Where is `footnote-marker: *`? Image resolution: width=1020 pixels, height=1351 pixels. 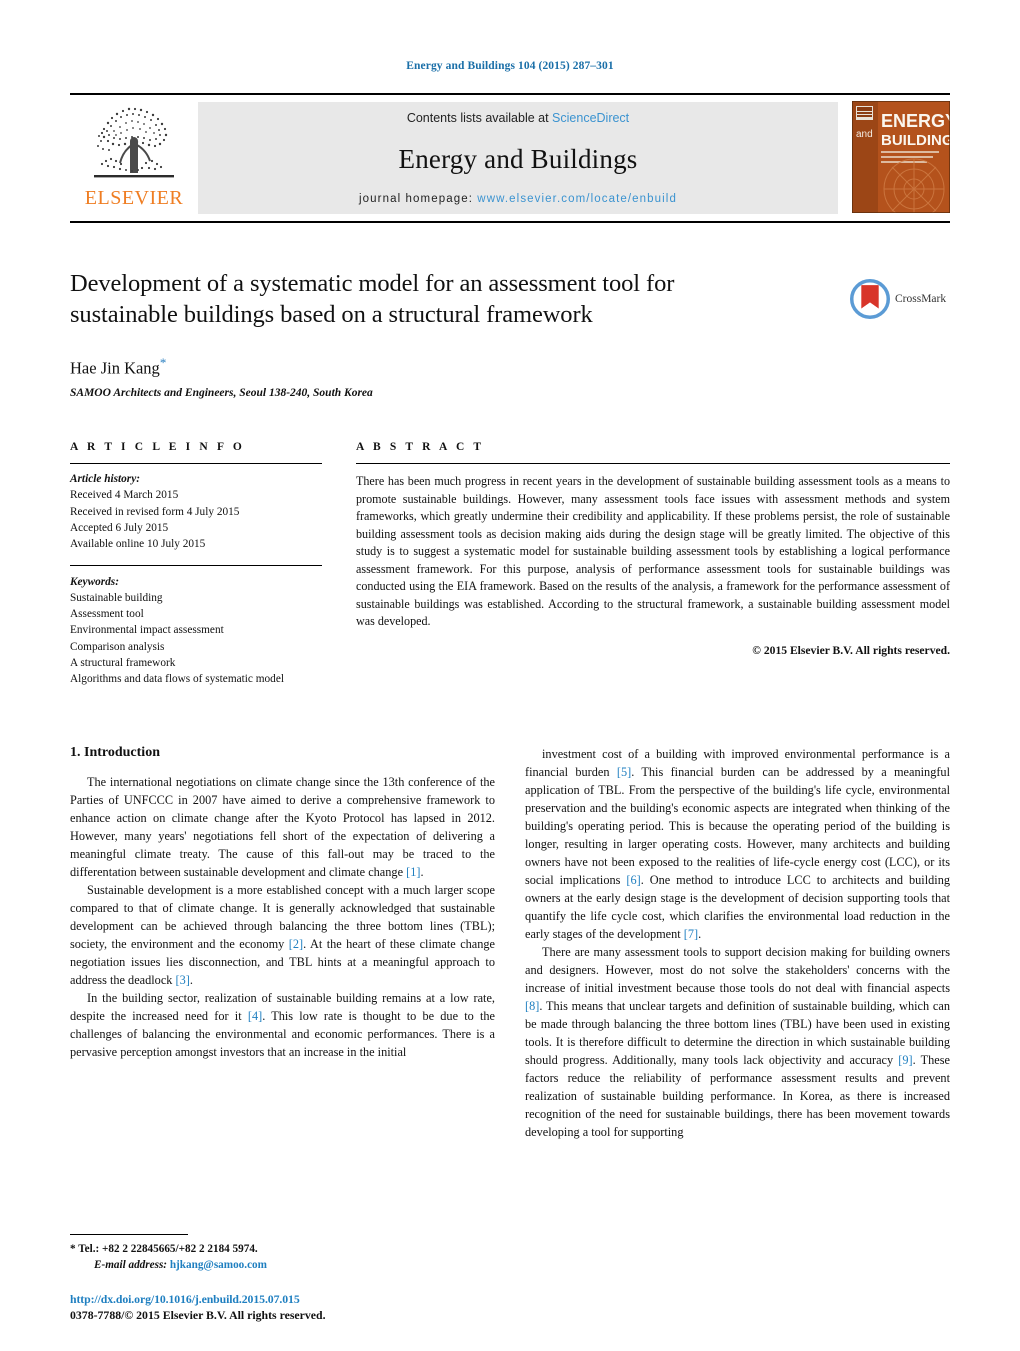 footnote-marker: * is located at coordinates (73, 1248).